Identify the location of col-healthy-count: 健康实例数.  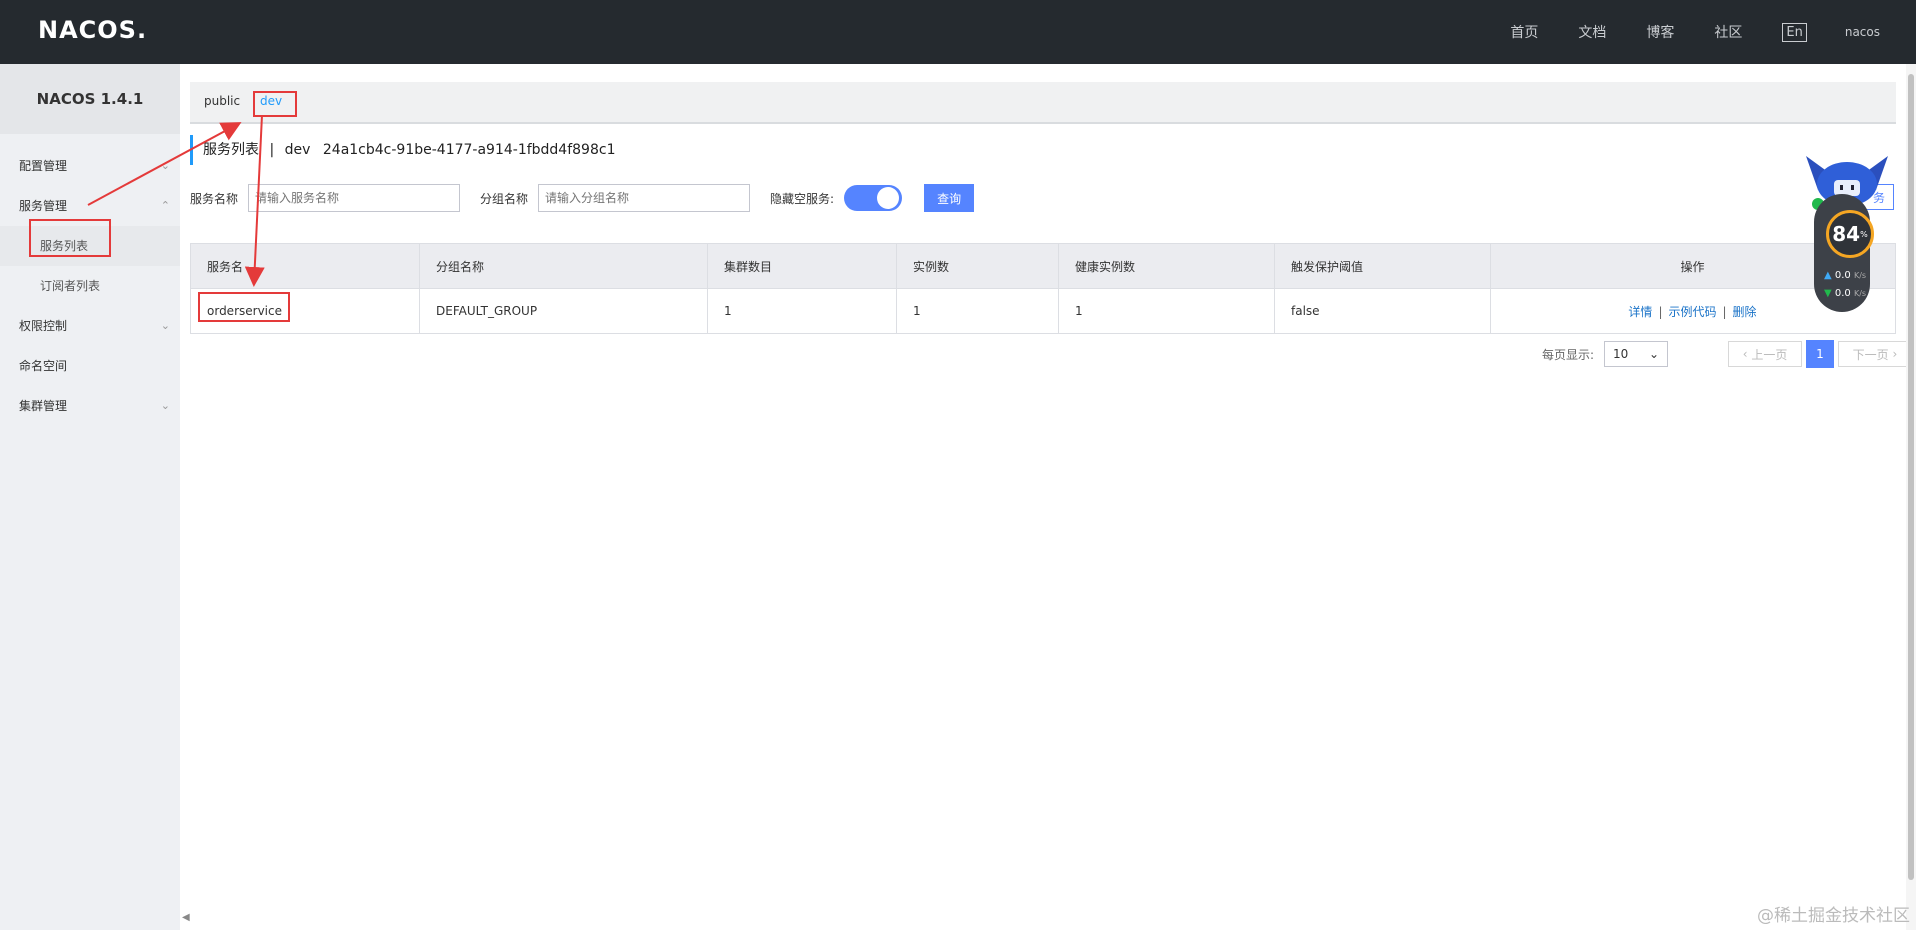
(1166, 266).